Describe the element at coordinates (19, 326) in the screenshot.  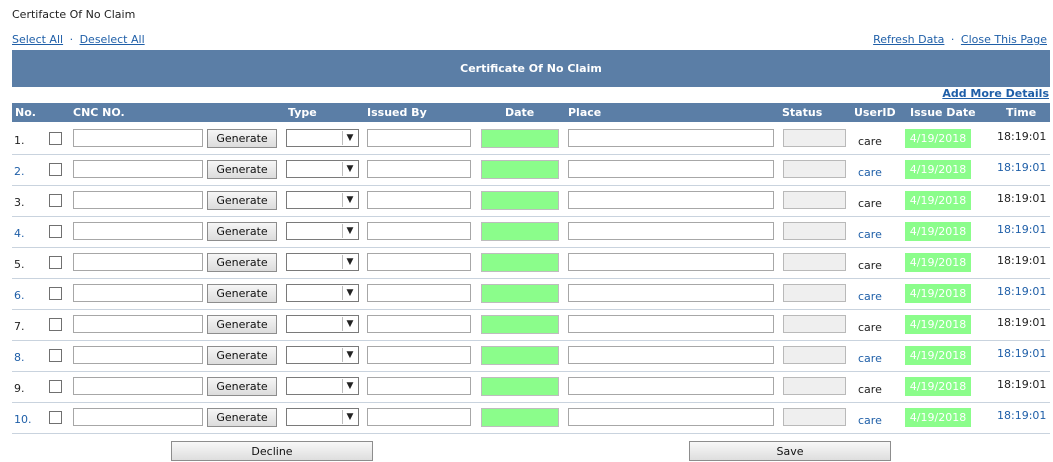
I see `row-number: 7.` at that location.